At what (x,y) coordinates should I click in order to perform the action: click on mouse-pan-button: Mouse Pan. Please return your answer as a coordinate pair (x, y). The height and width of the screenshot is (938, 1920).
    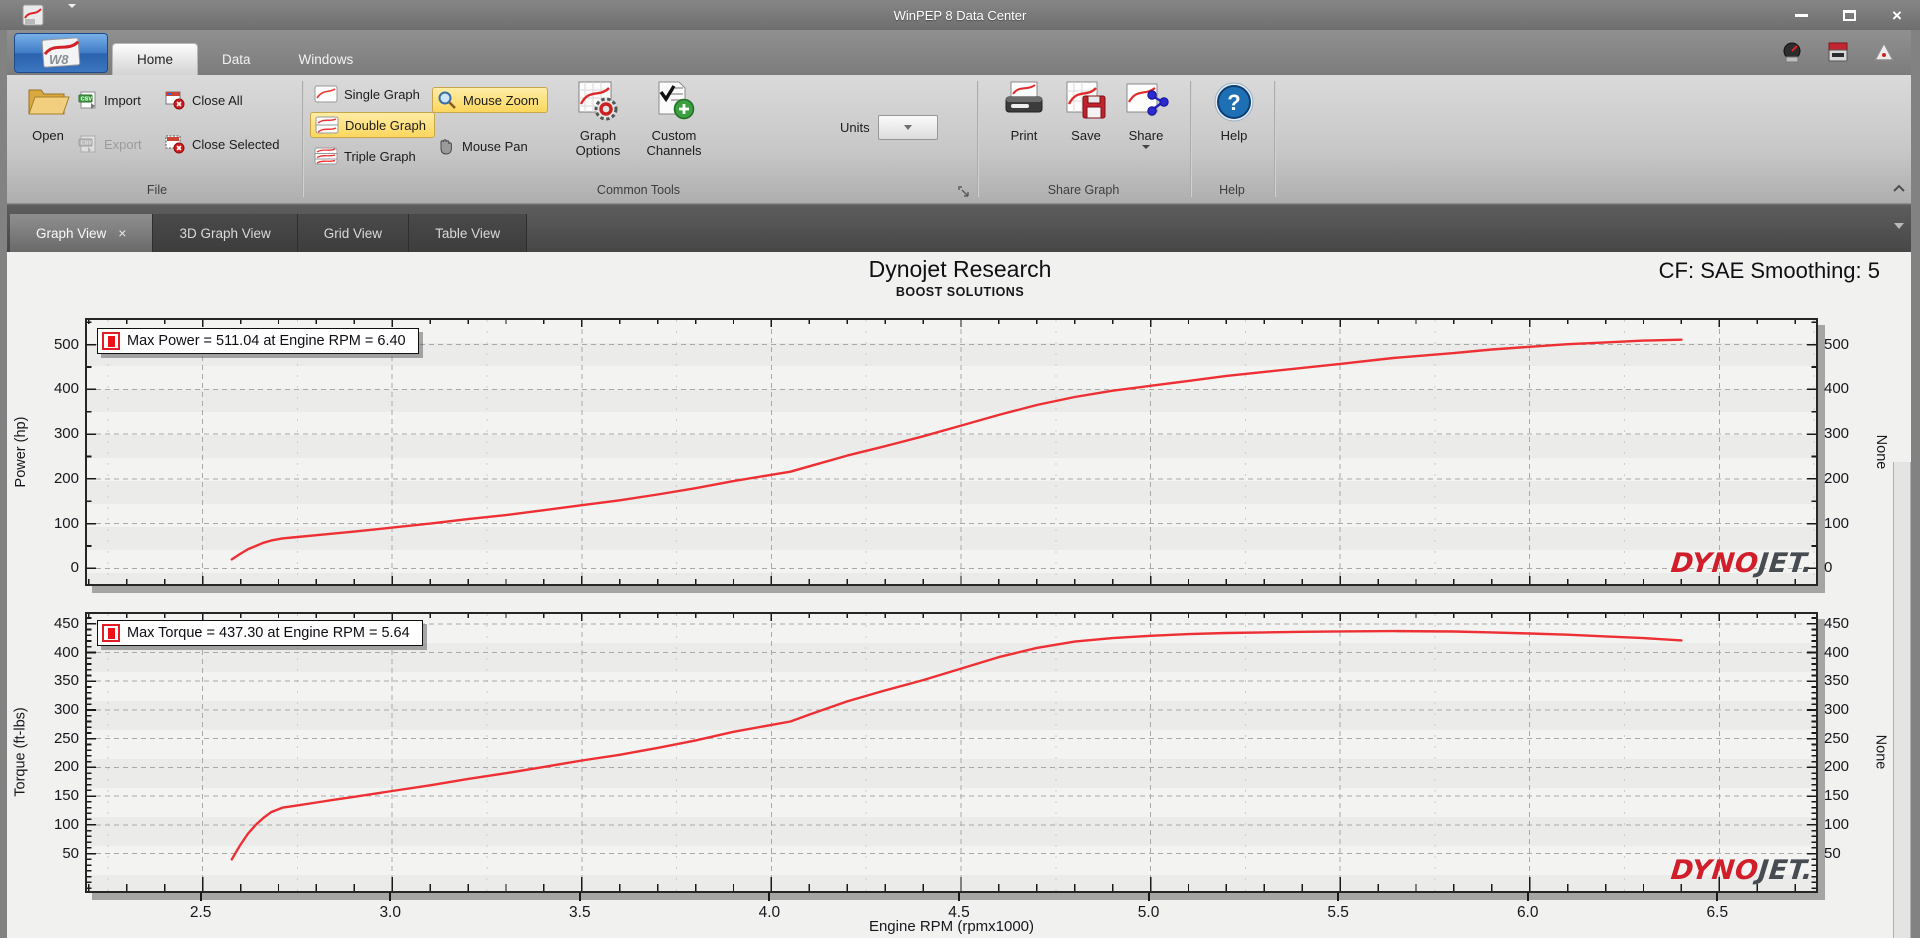
    Looking at the image, I should click on (484, 146).